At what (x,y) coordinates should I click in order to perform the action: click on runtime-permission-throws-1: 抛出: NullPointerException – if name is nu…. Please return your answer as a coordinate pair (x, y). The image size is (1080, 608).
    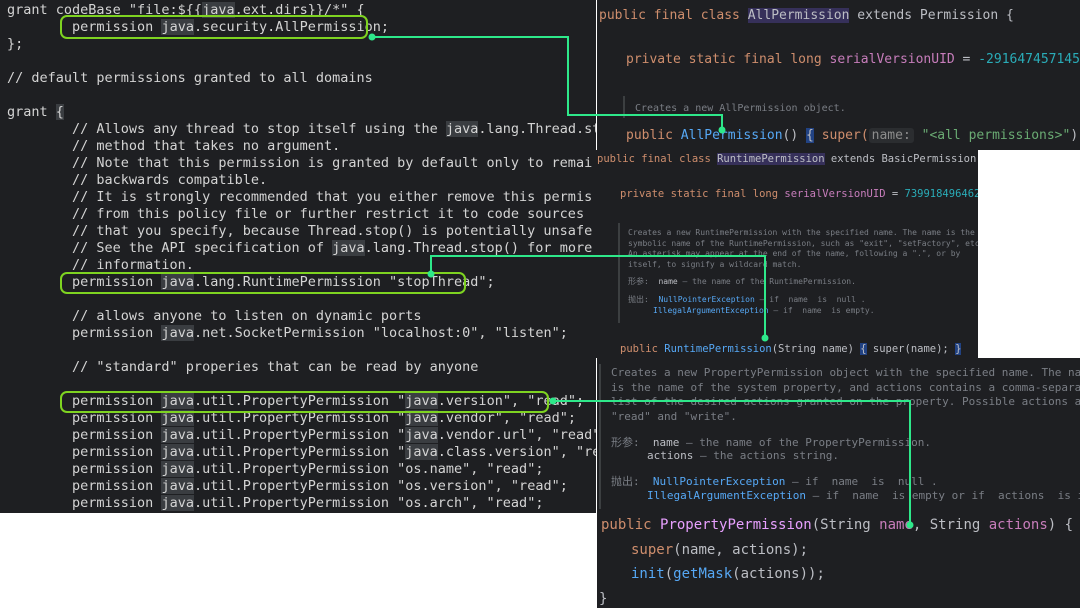
    Looking at the image, I should click on (747, 299).